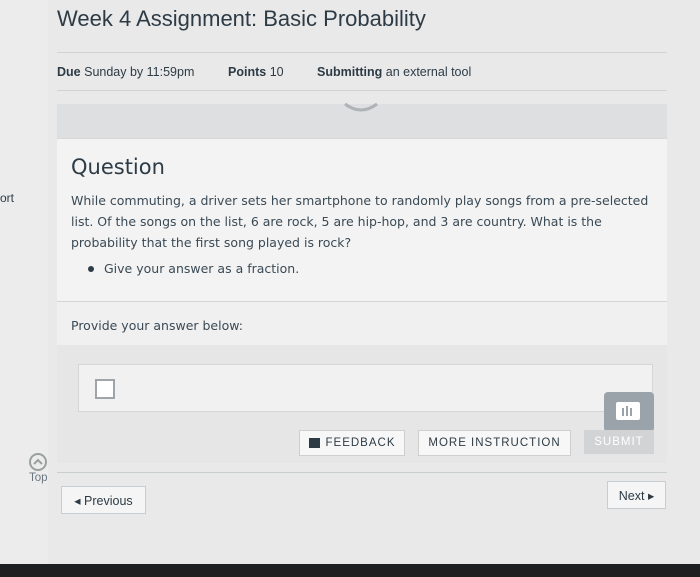  What do you see at coordinates (202, 268) in the screenshot?
I see `bullet-text: Give your answer as a fraction.` at bounding box center [202, 268].